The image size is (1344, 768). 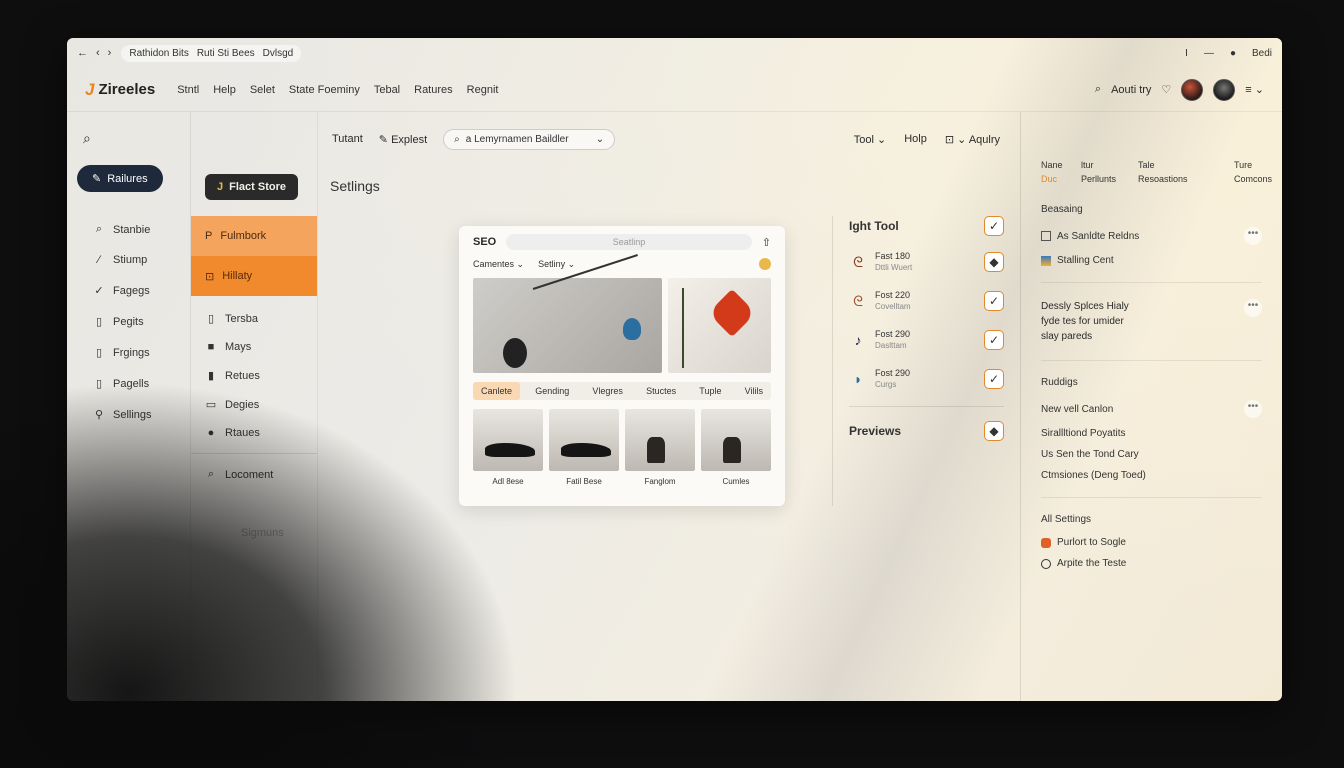 What do you see at coordinates (251, 187) in the screenshot?
I see `store-button: J Flact Store` at bounding box center [251, 187].